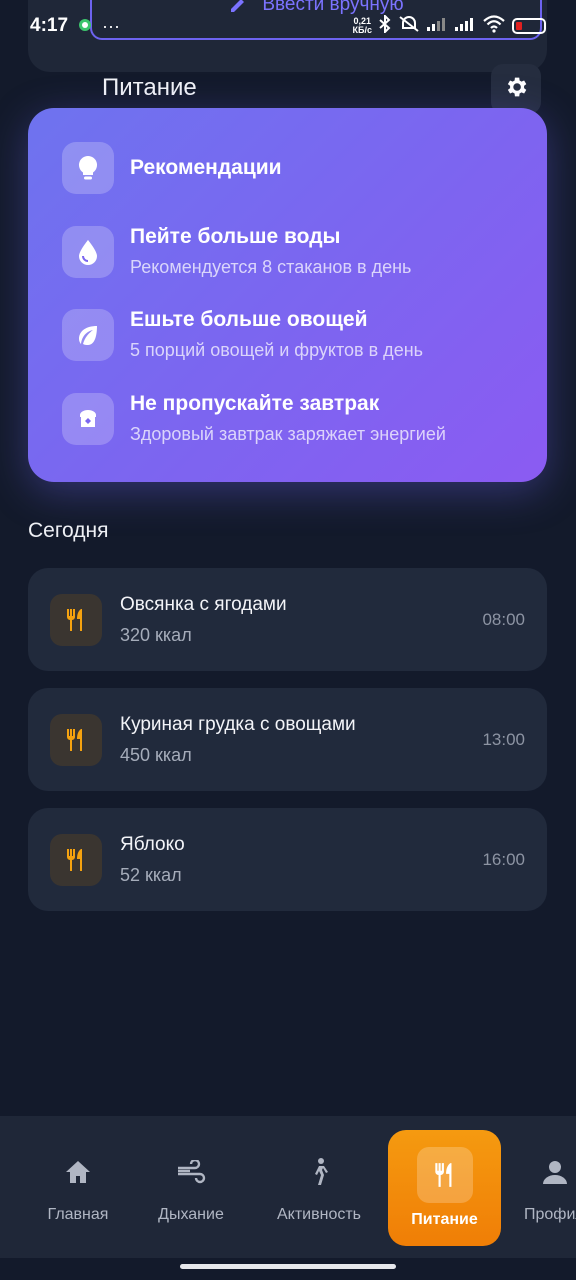  What do you see at coordinates (503, 739) in the screenshot?
I see `meal-time: 13:00` at bounding box center [503, 739].